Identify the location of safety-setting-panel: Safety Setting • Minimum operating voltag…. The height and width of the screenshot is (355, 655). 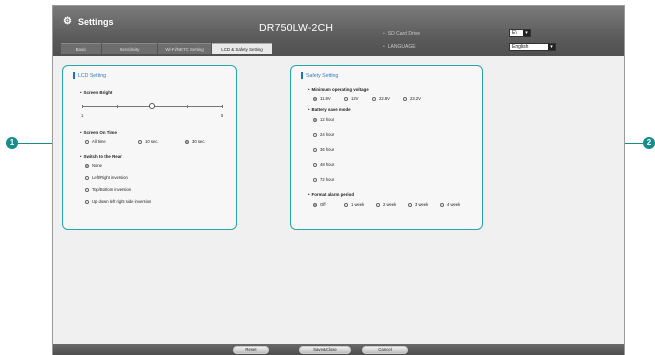
(386, 147).